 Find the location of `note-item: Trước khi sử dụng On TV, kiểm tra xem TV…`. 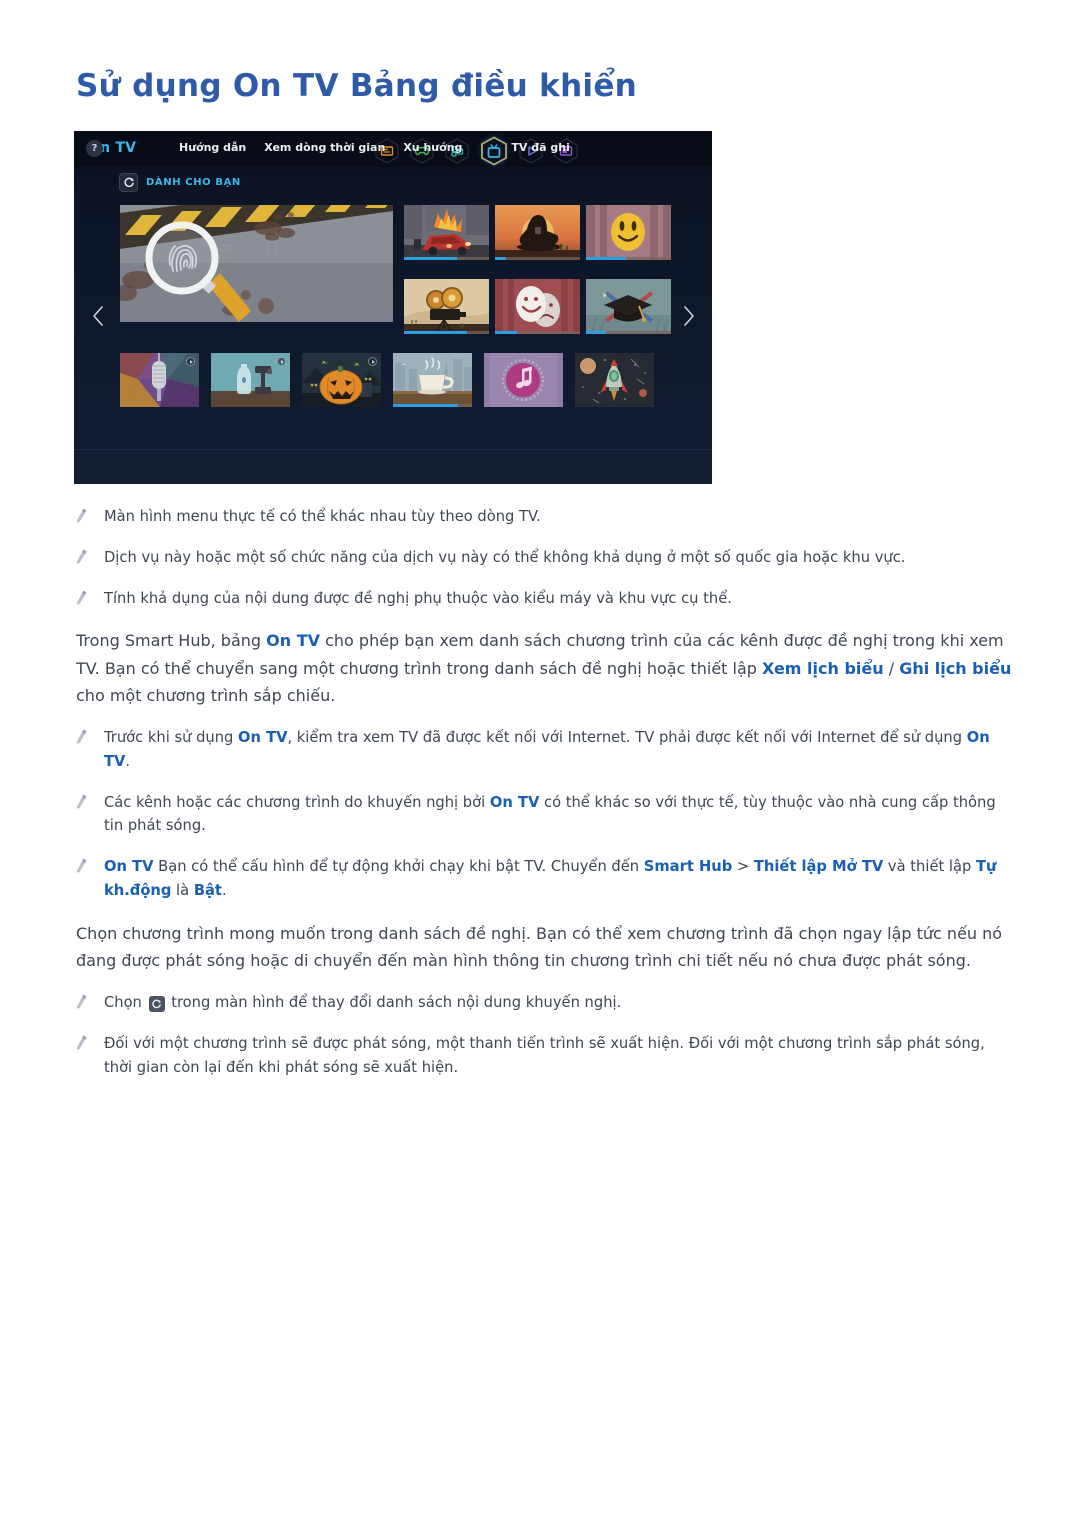

note-item: Trước khi sử dụng On TV, kiểm tra xem TV… is located at coordinates (544, 750).